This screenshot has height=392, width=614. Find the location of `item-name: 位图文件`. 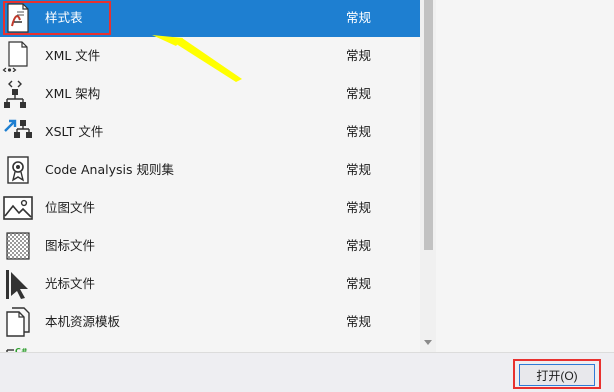

item-name: 位图文件 is located at coordinates (70, 207).